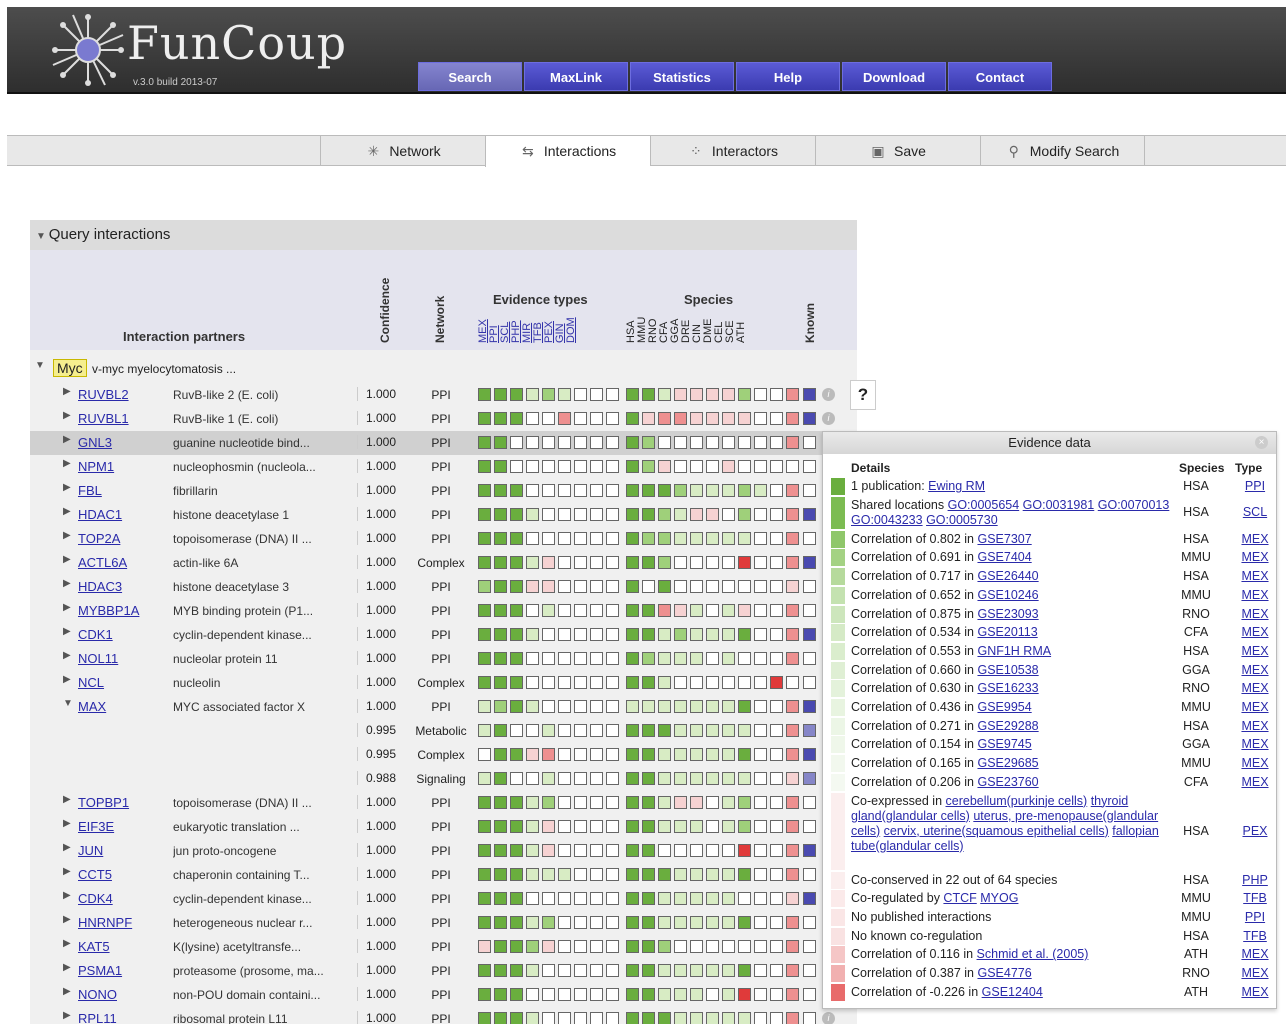 This screenshot has width=1286, height=1024. What do you see at coordinates (1007, 614) in the screenshot?
I see `evidence-link: GSE23093` at bounding box center [1007, 614].